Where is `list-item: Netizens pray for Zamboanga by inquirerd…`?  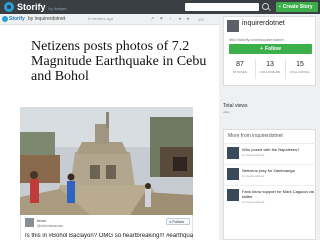 list-item: Netizens pray for Zamboanga by inquirerd… is located at coordinates (270, 174).